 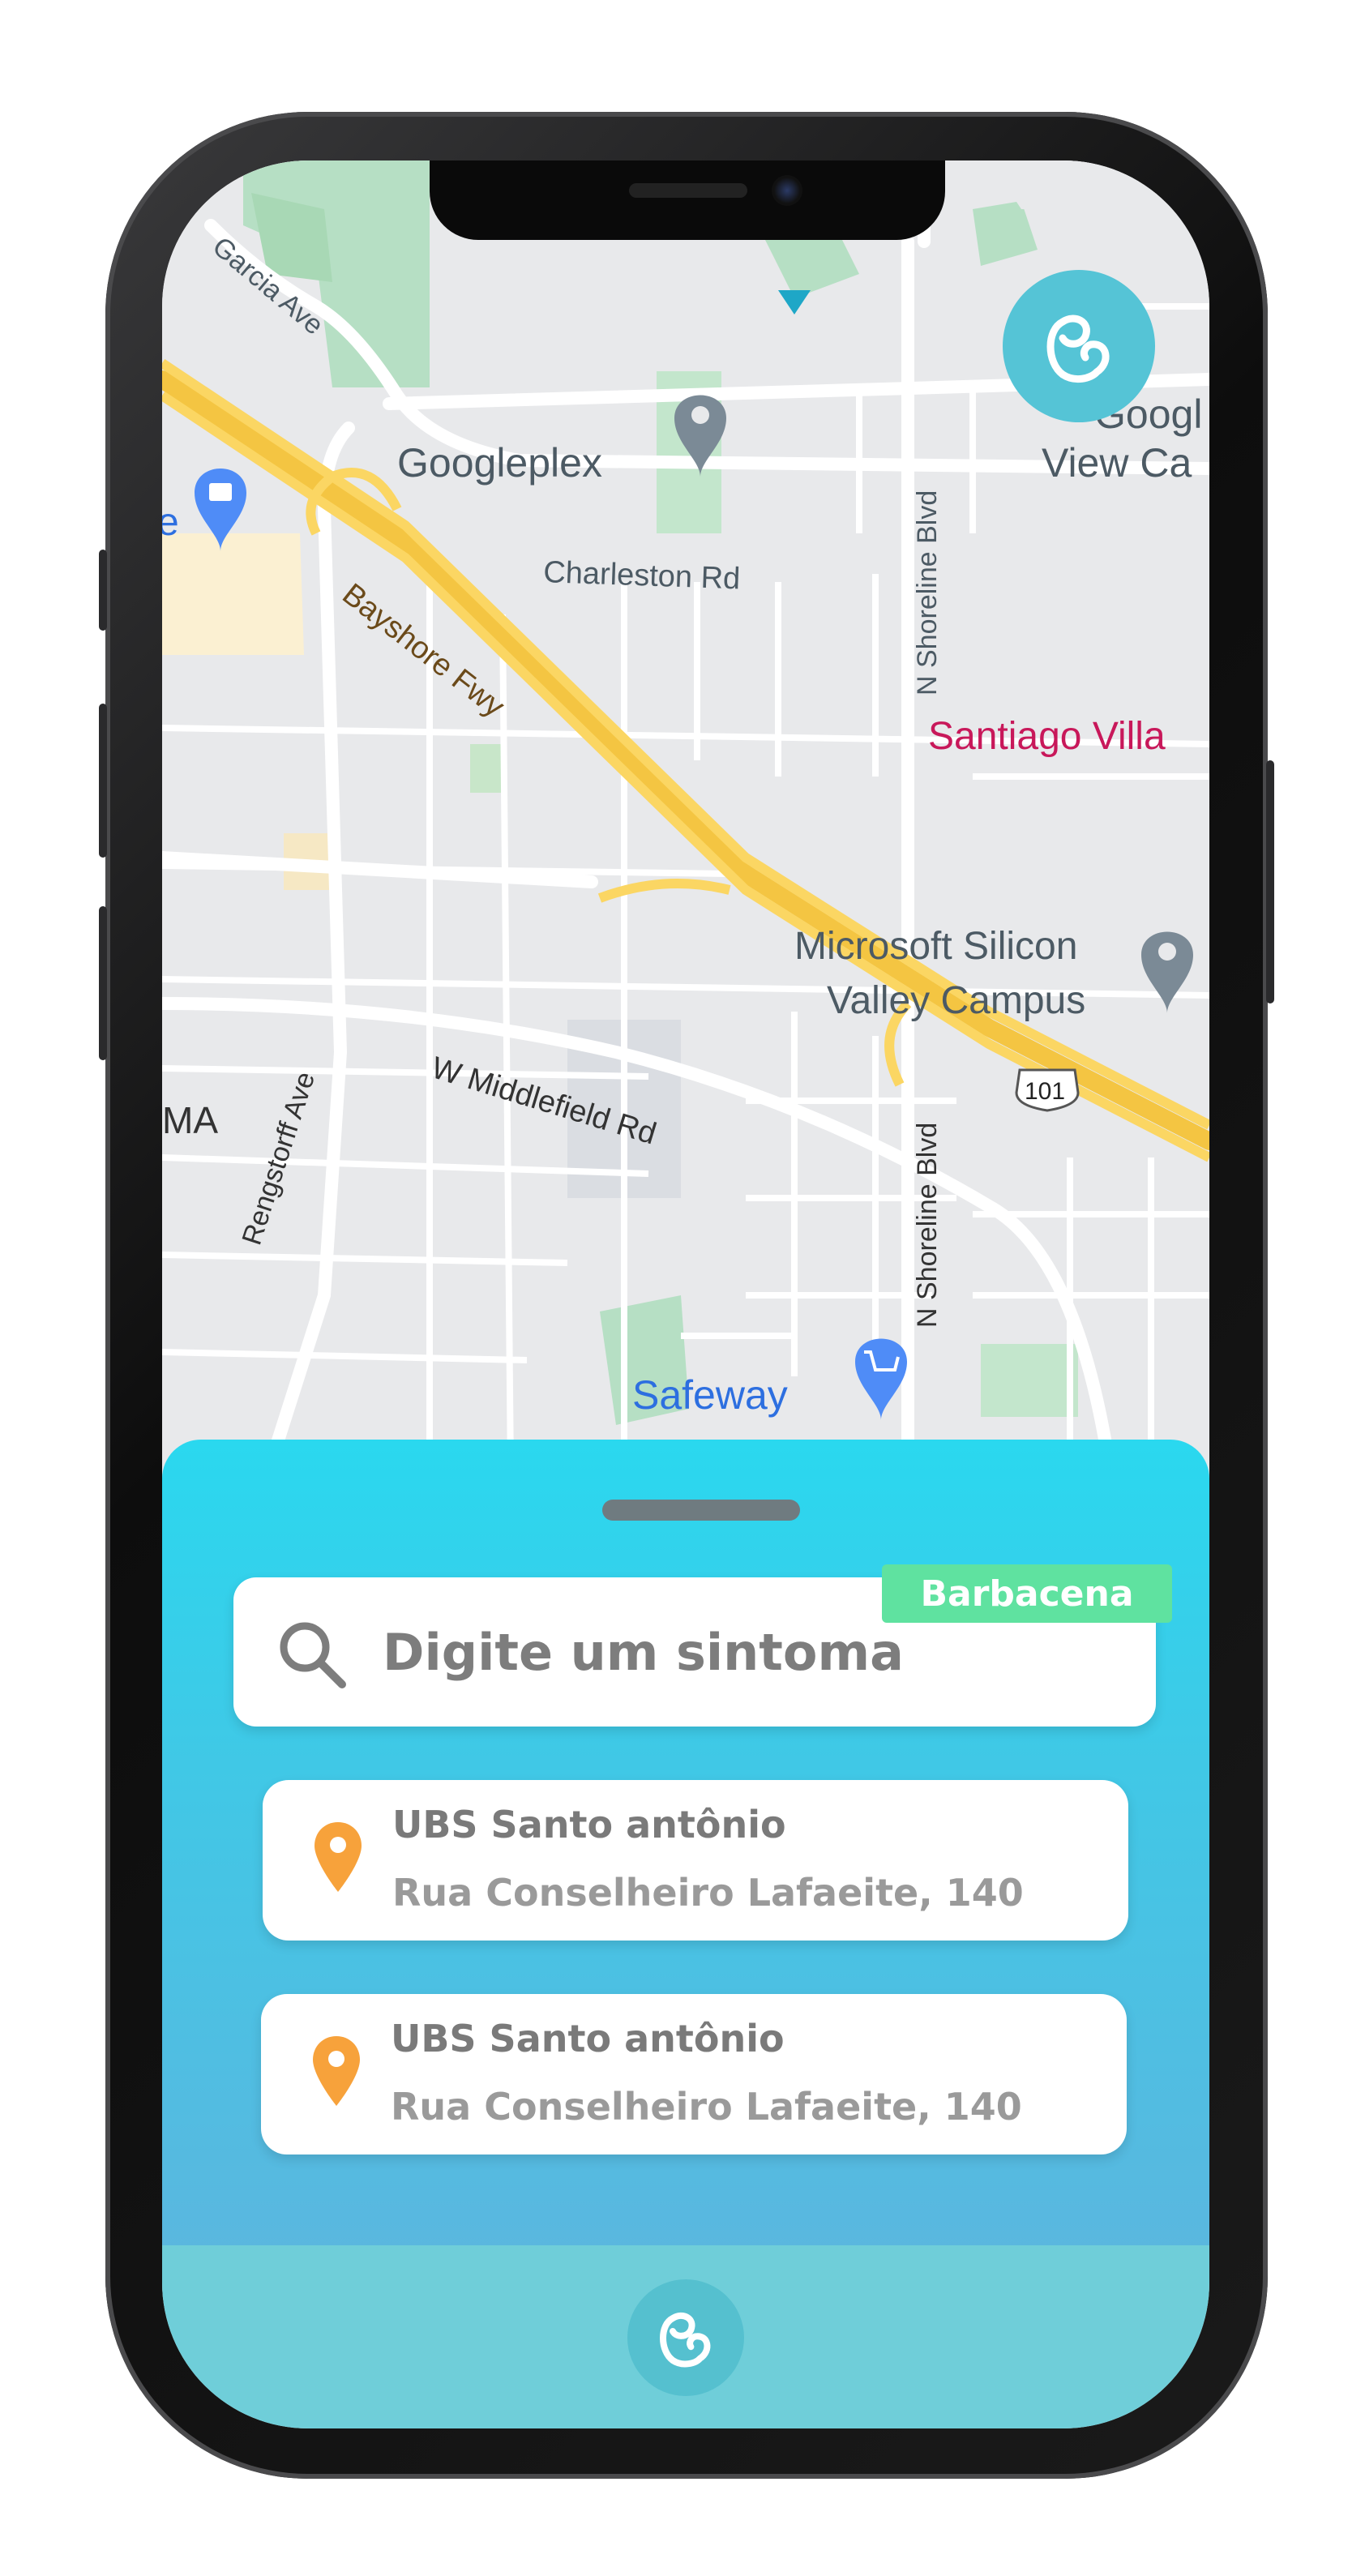 What do you see at coordinates (739, 1651) in the screenshot?
I see `search-input` at bounding box center [739, 1651].